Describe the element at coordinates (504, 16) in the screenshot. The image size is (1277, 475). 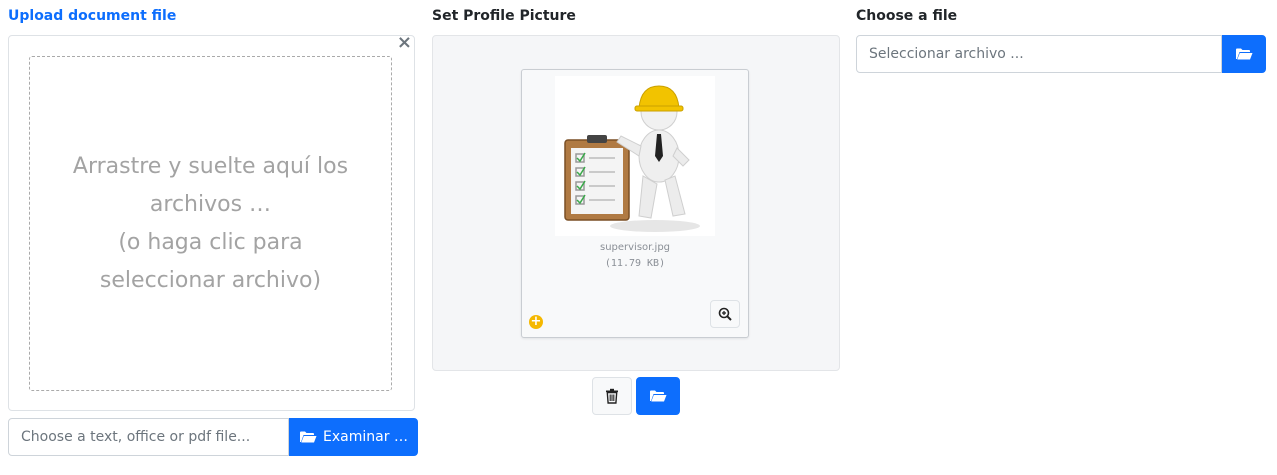
I see `set-profile-picture-label: Set Profile Picture` at that location.